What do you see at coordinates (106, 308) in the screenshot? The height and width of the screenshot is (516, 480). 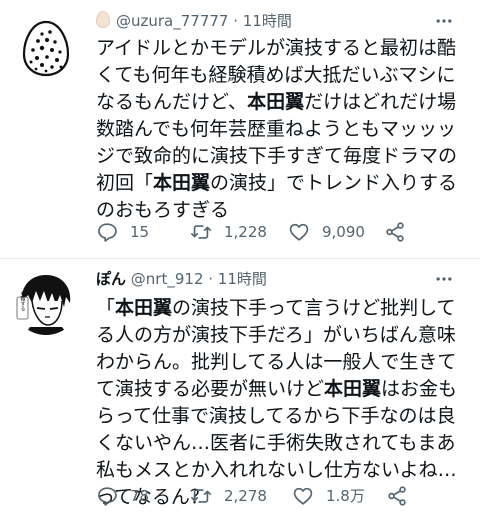 I see `text-segment: 「` at bounding box center [106, 308].